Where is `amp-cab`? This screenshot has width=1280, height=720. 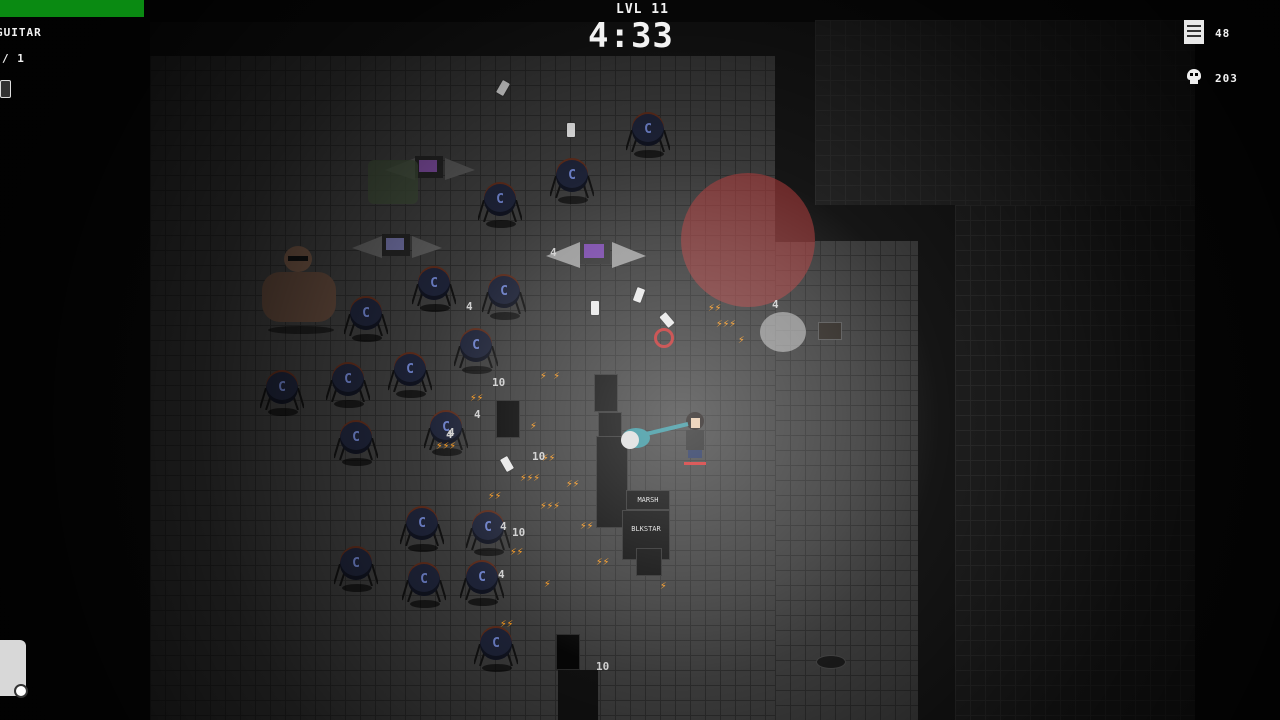 amp-cab is located at coordinates (649, 562).